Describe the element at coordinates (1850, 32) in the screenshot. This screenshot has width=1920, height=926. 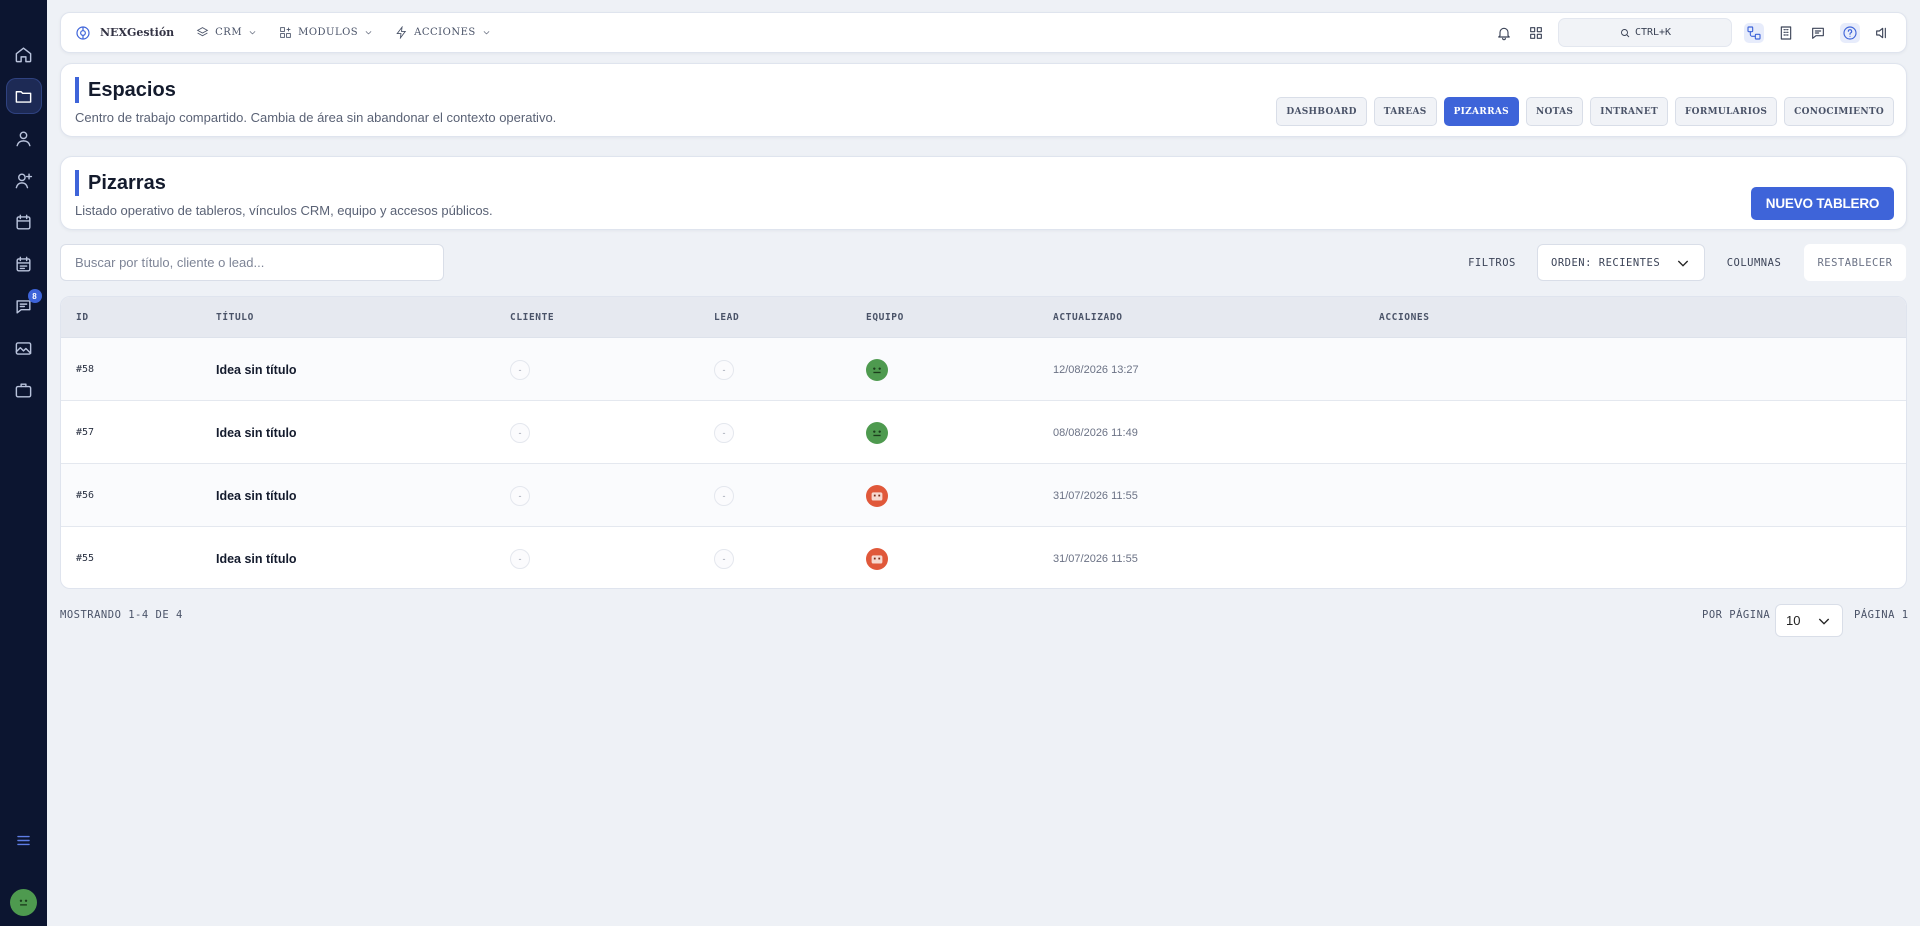
I see `help-button` at that location.